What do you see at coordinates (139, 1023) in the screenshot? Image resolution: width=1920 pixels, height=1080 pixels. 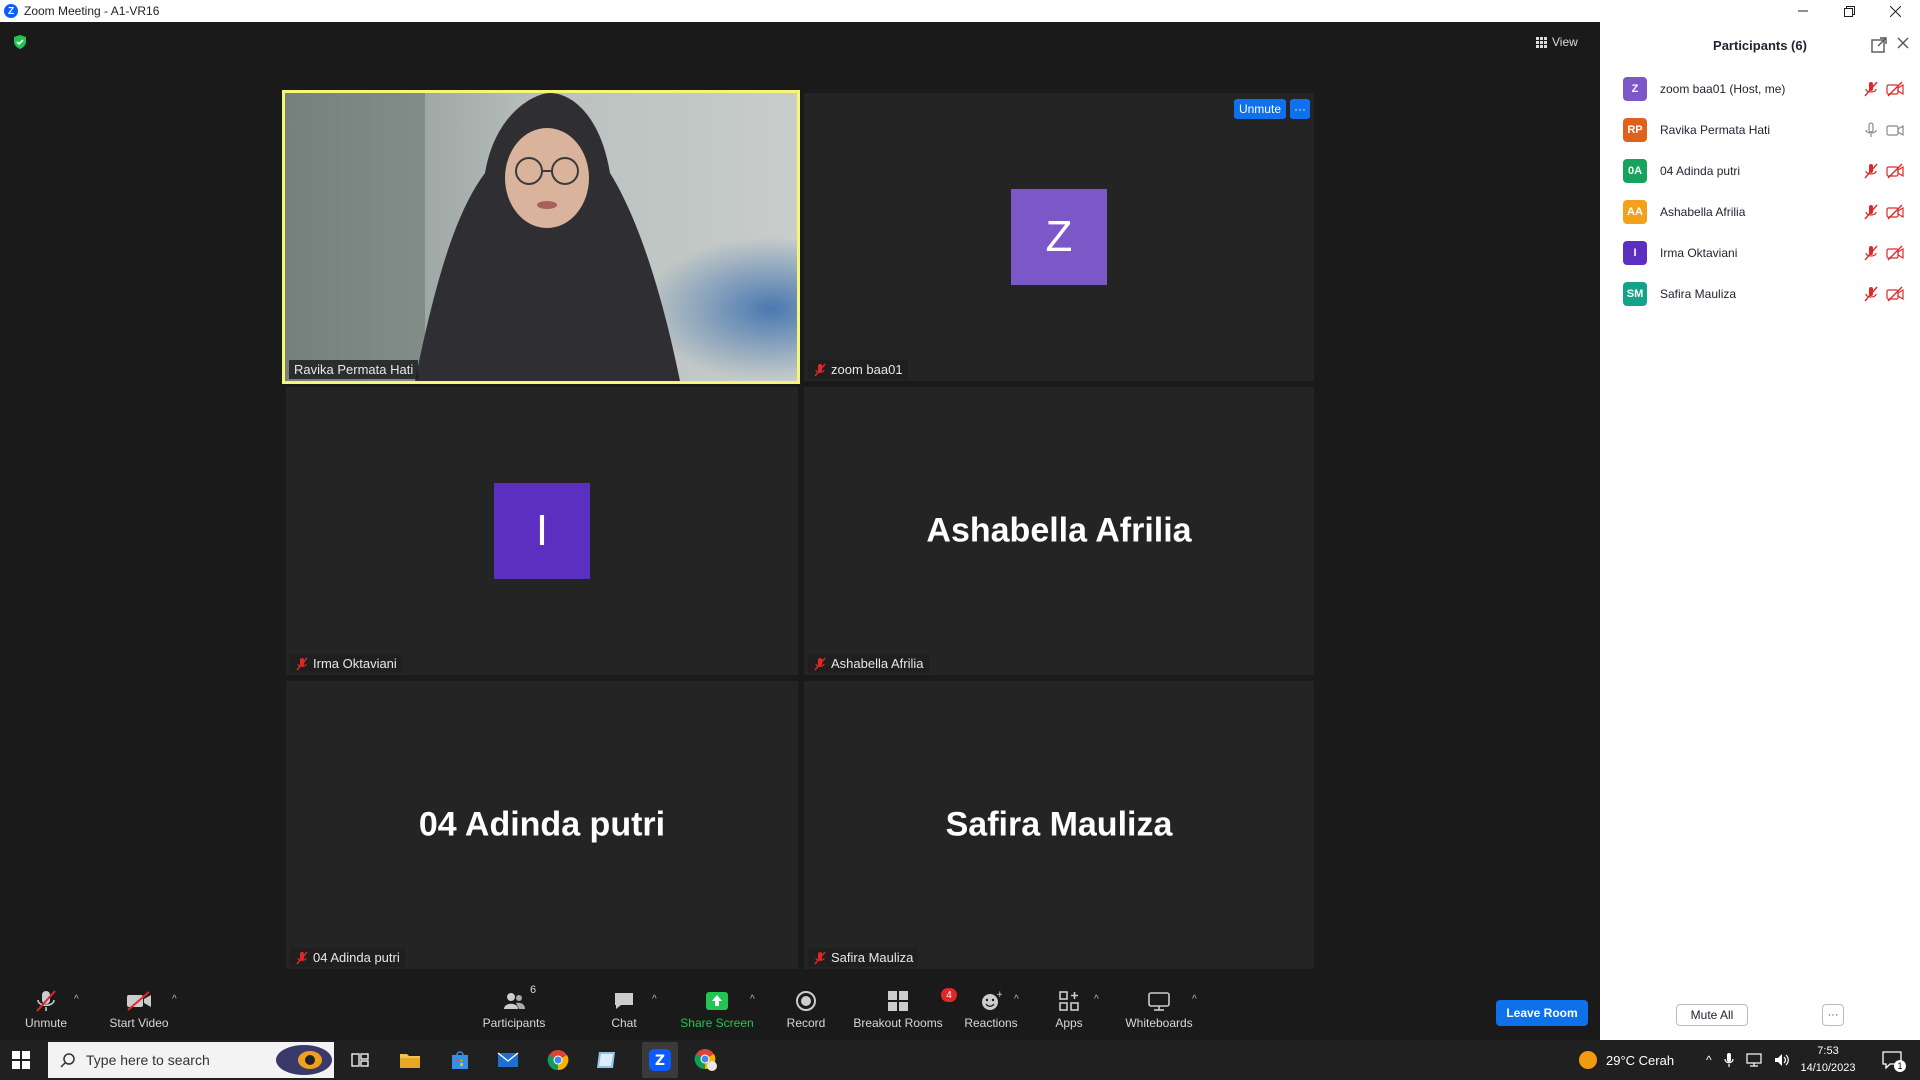 I see `start-video-label: Start Video` at bounding box center [139, 1023].